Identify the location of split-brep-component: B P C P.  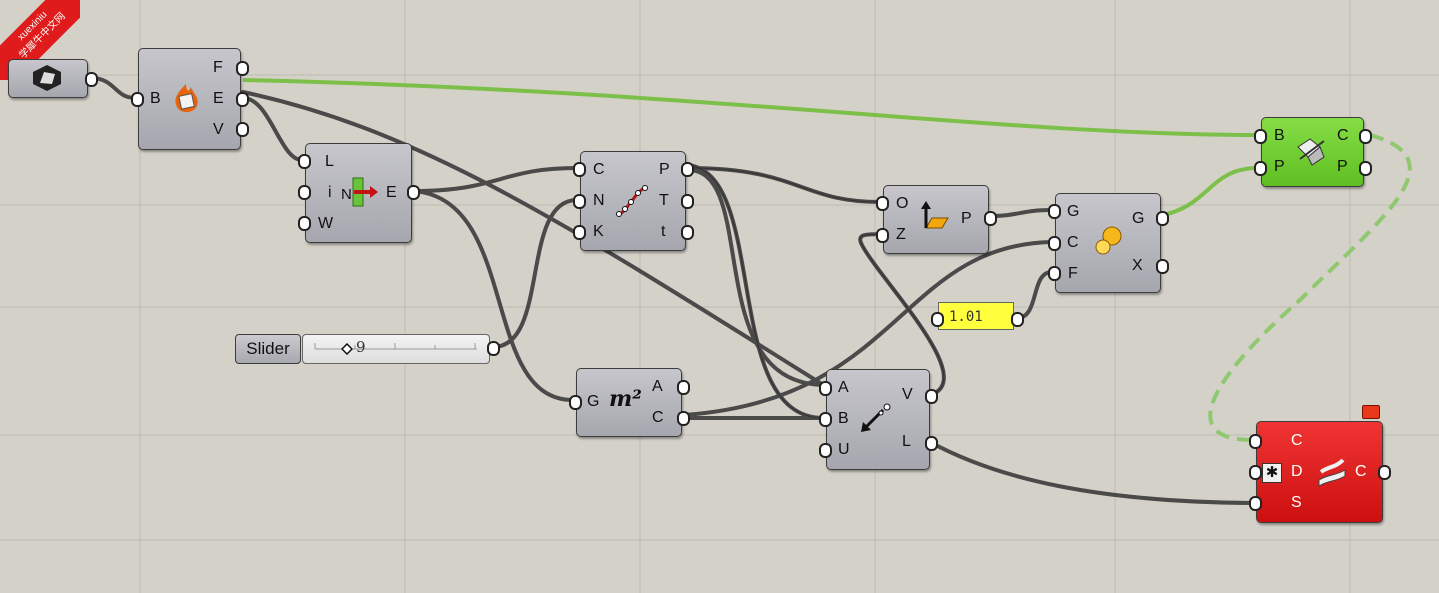
(1312, 152).